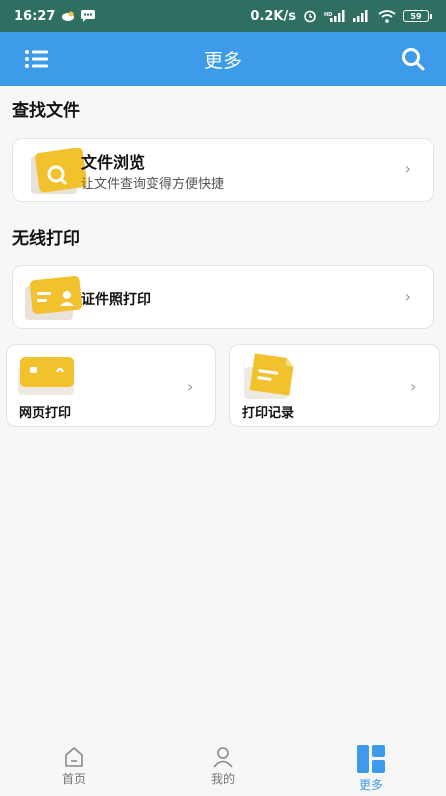  What do you see at coordinates (223, 771) in the screenshot?
I see `tab-mine: 我的` at bounding box center [223, 771].